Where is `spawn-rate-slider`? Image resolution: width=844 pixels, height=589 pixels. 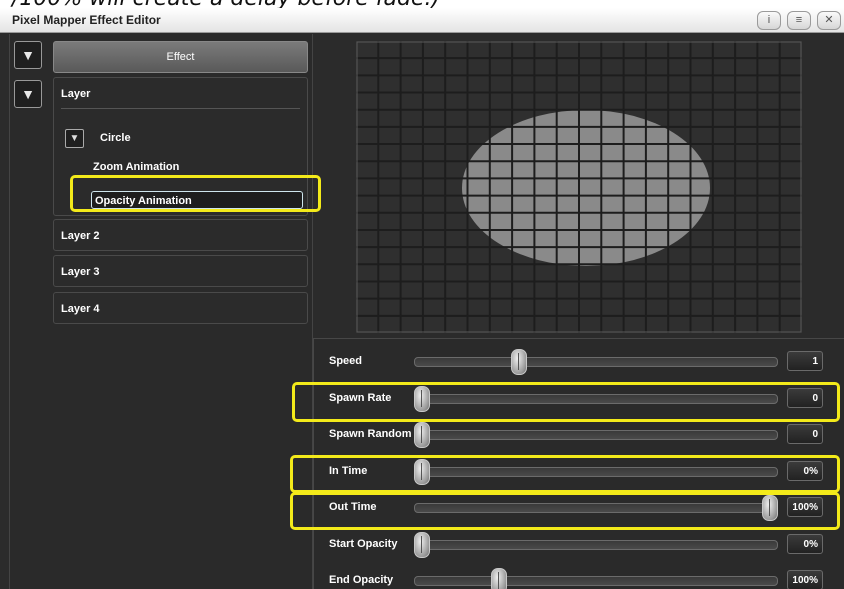 spawn-rate-slider is located at coordinates (596, 398).